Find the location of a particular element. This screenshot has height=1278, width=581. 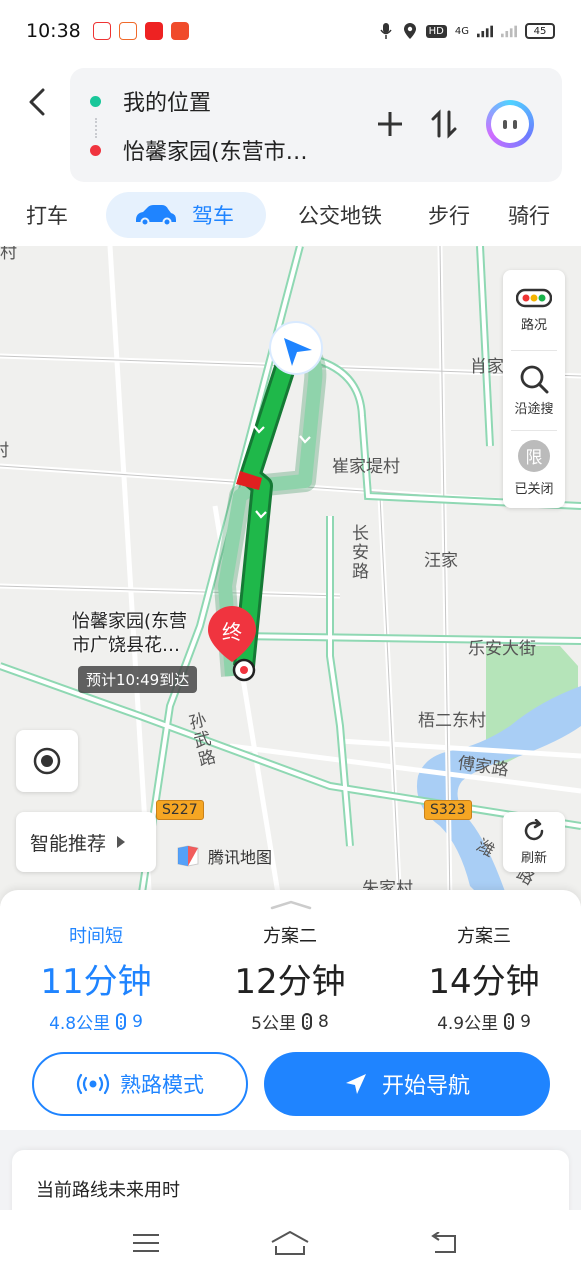

return-icon is located at coordinates (443, 1242).